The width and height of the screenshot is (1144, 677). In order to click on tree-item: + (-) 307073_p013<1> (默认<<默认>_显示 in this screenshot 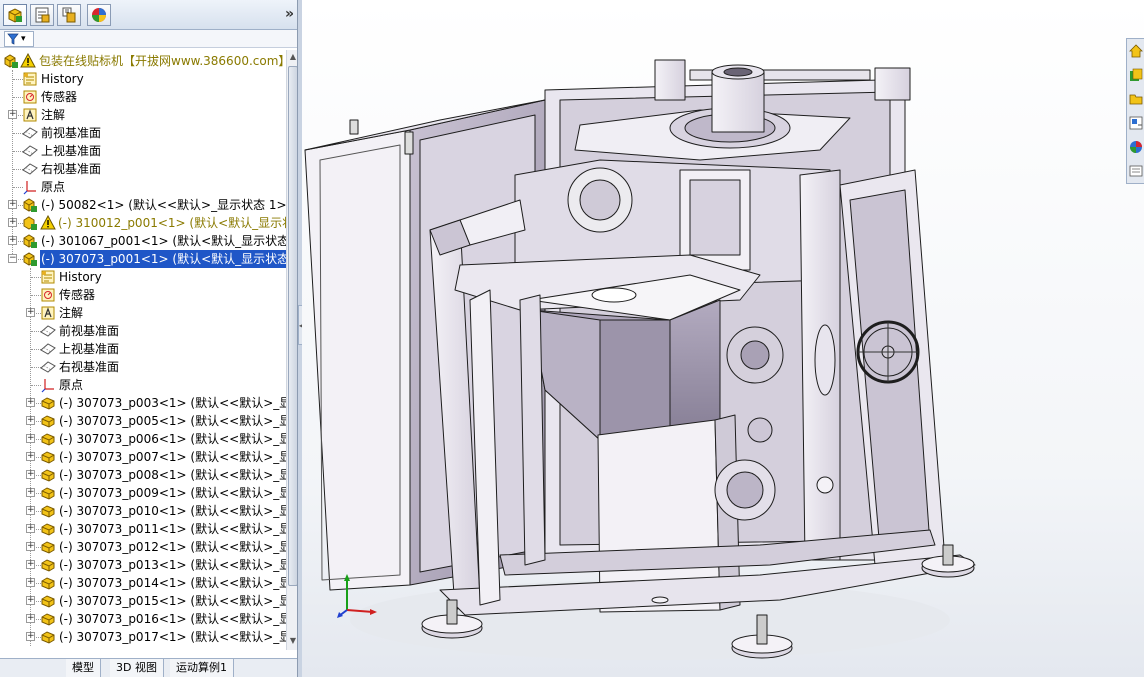, I will do `click(143, 565)`.